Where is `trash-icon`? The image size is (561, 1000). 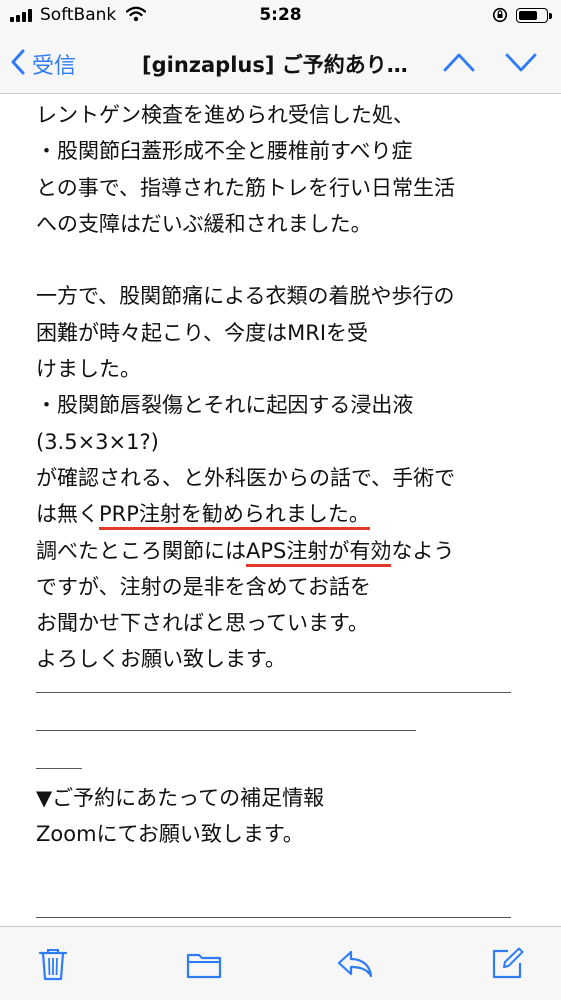
trash-icon is located at coordinates (53, 965).